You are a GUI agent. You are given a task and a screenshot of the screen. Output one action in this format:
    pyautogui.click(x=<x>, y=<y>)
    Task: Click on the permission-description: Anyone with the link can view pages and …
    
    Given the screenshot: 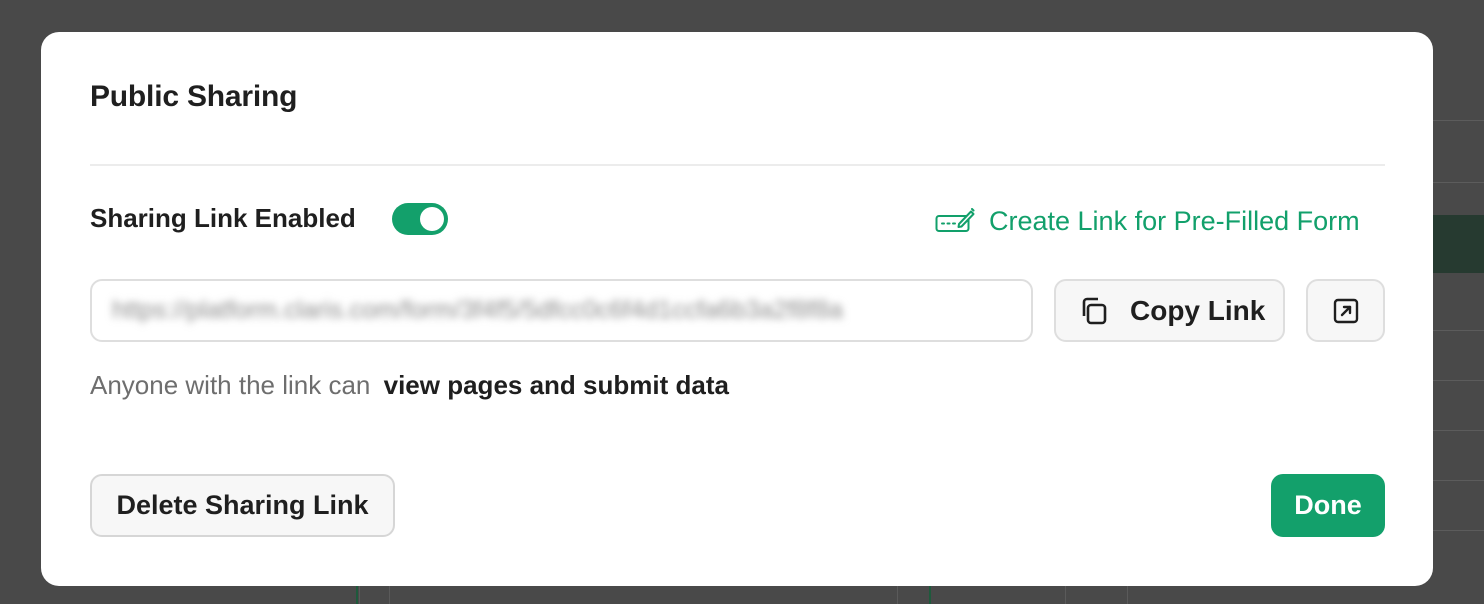 What is the action you would take?
    pyautogui.click(x=409, y=385)
    